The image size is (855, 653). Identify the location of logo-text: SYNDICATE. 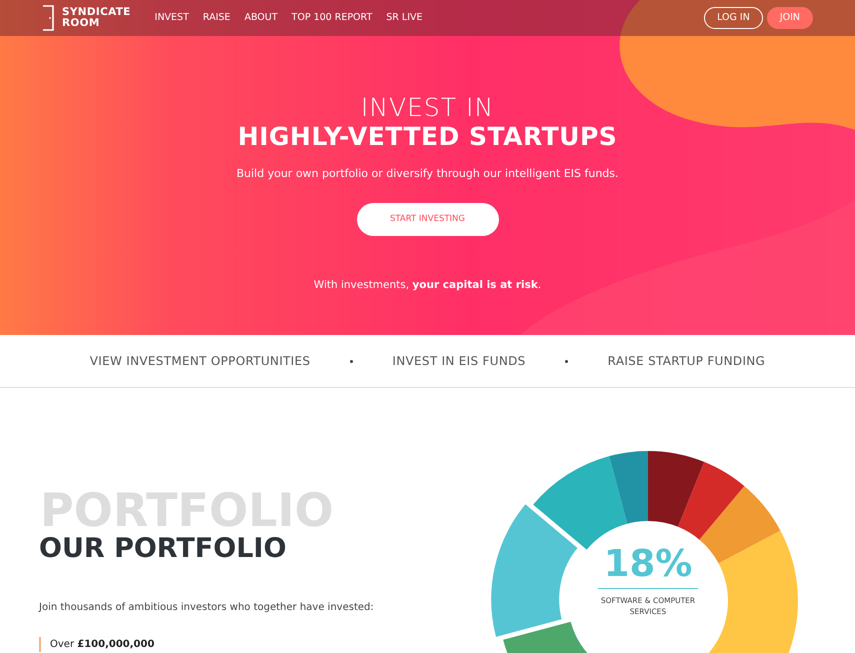
(96, 12).